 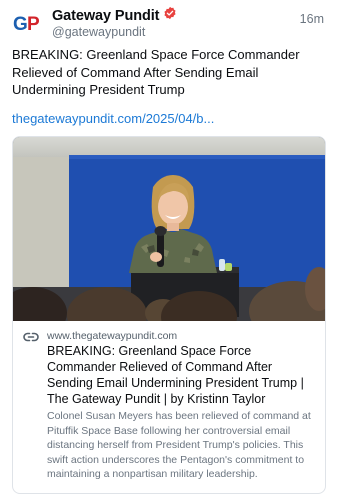 I want to click on link-icon, so click(x=31, y=337).